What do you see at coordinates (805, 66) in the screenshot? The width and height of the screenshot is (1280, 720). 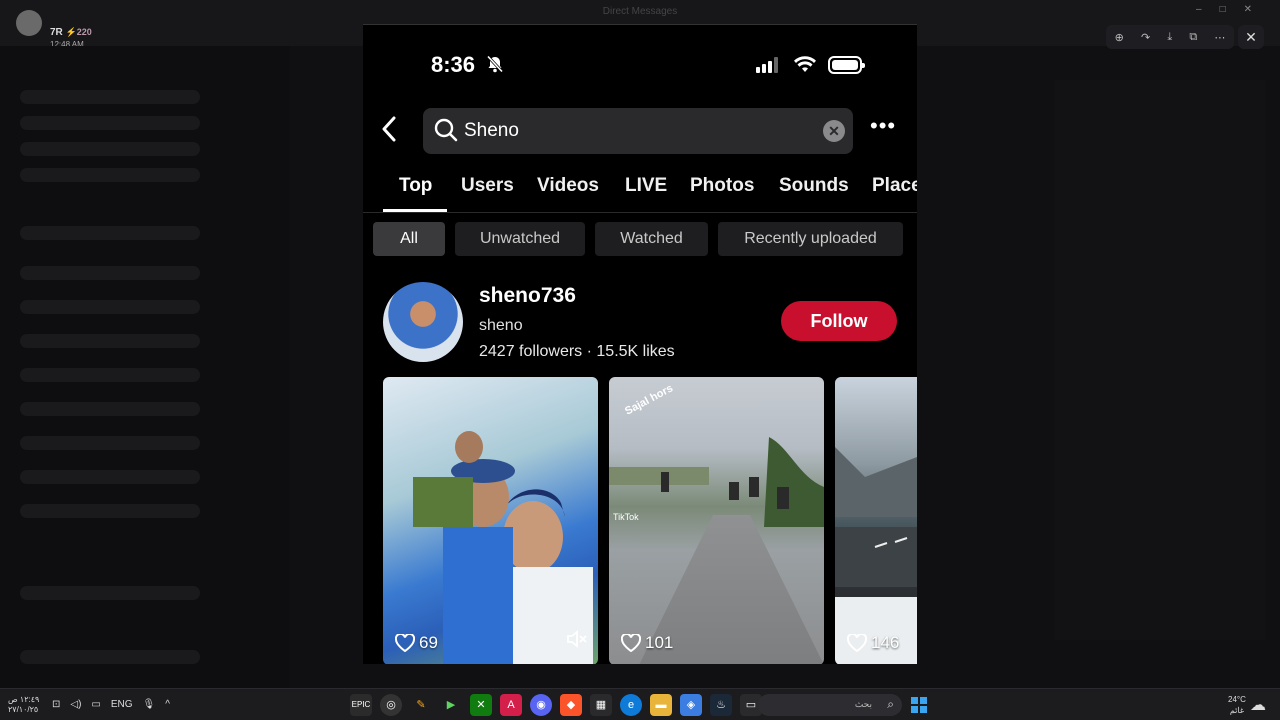 I see `wifi-icon` at bounding box center [805, 66].